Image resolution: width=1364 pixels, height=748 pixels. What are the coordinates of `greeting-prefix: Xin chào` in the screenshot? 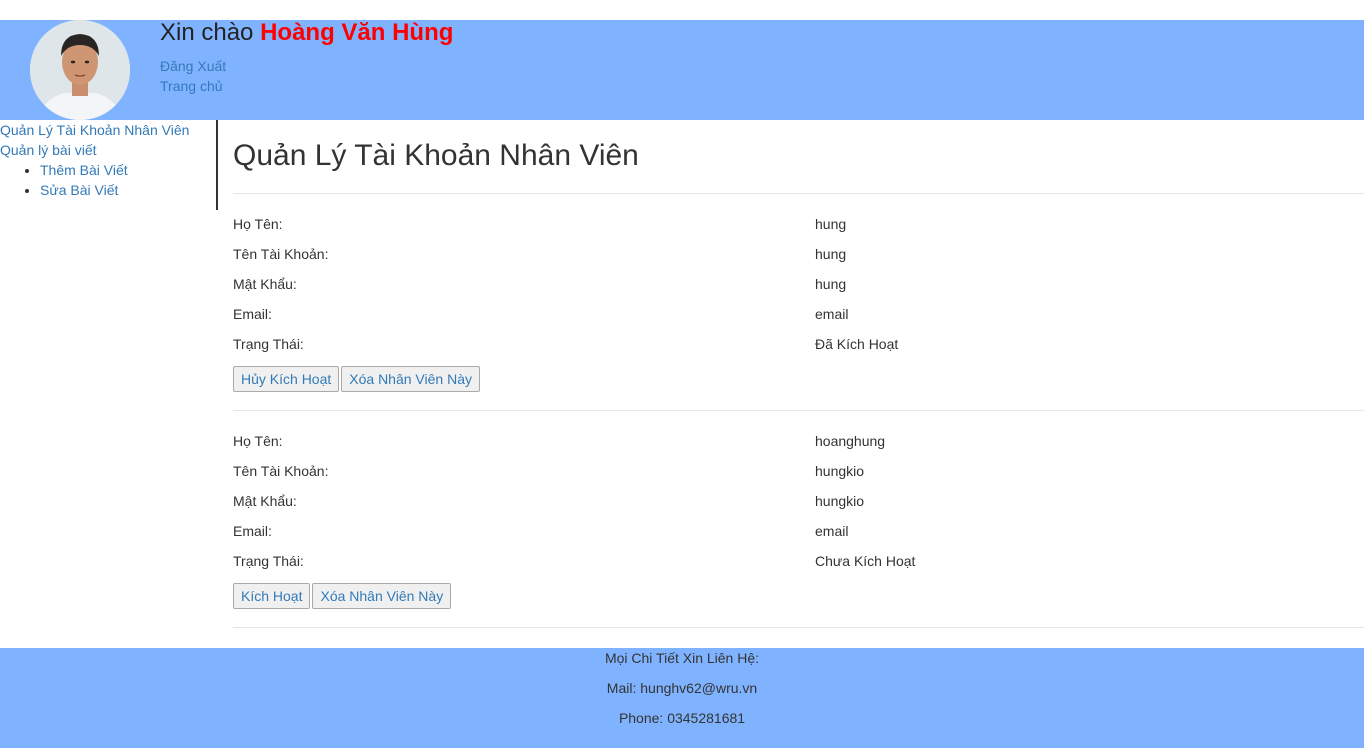 It's located at (207, 32).